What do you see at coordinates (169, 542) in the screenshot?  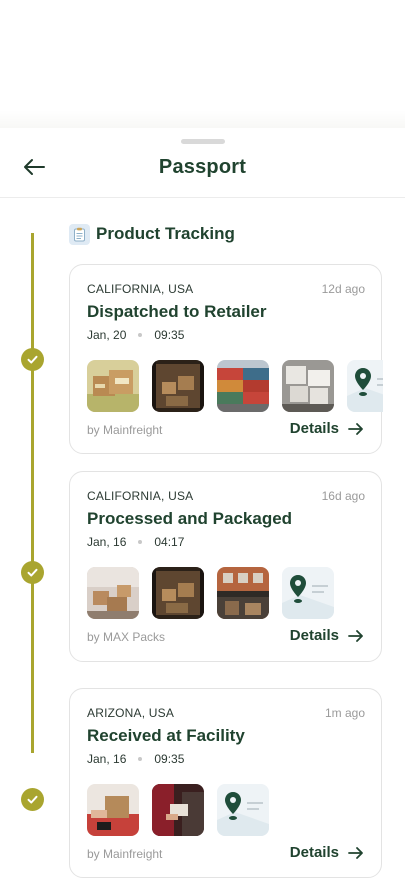 I see `card-time: 04:17` at bounding box center [169, 542].